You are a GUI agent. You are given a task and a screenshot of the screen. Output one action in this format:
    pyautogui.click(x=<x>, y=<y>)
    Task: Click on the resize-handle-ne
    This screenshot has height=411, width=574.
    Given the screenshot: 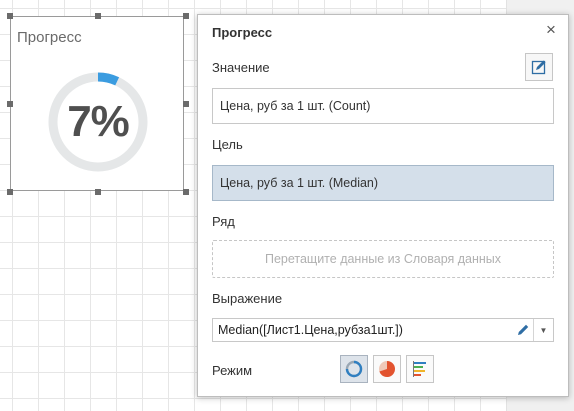 What is the action you would take?
    pyautogui.click(x=186, y=16)
    